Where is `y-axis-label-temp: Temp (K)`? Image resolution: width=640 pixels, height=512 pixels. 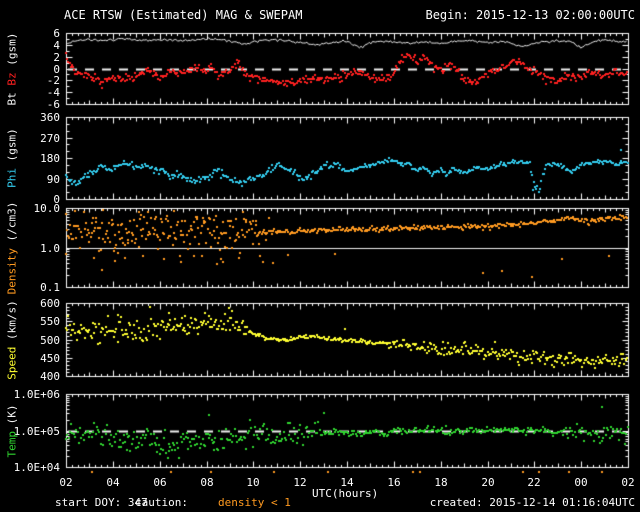
y-axis-label-temp: Temp (K) is located at coordinates (12, 430).